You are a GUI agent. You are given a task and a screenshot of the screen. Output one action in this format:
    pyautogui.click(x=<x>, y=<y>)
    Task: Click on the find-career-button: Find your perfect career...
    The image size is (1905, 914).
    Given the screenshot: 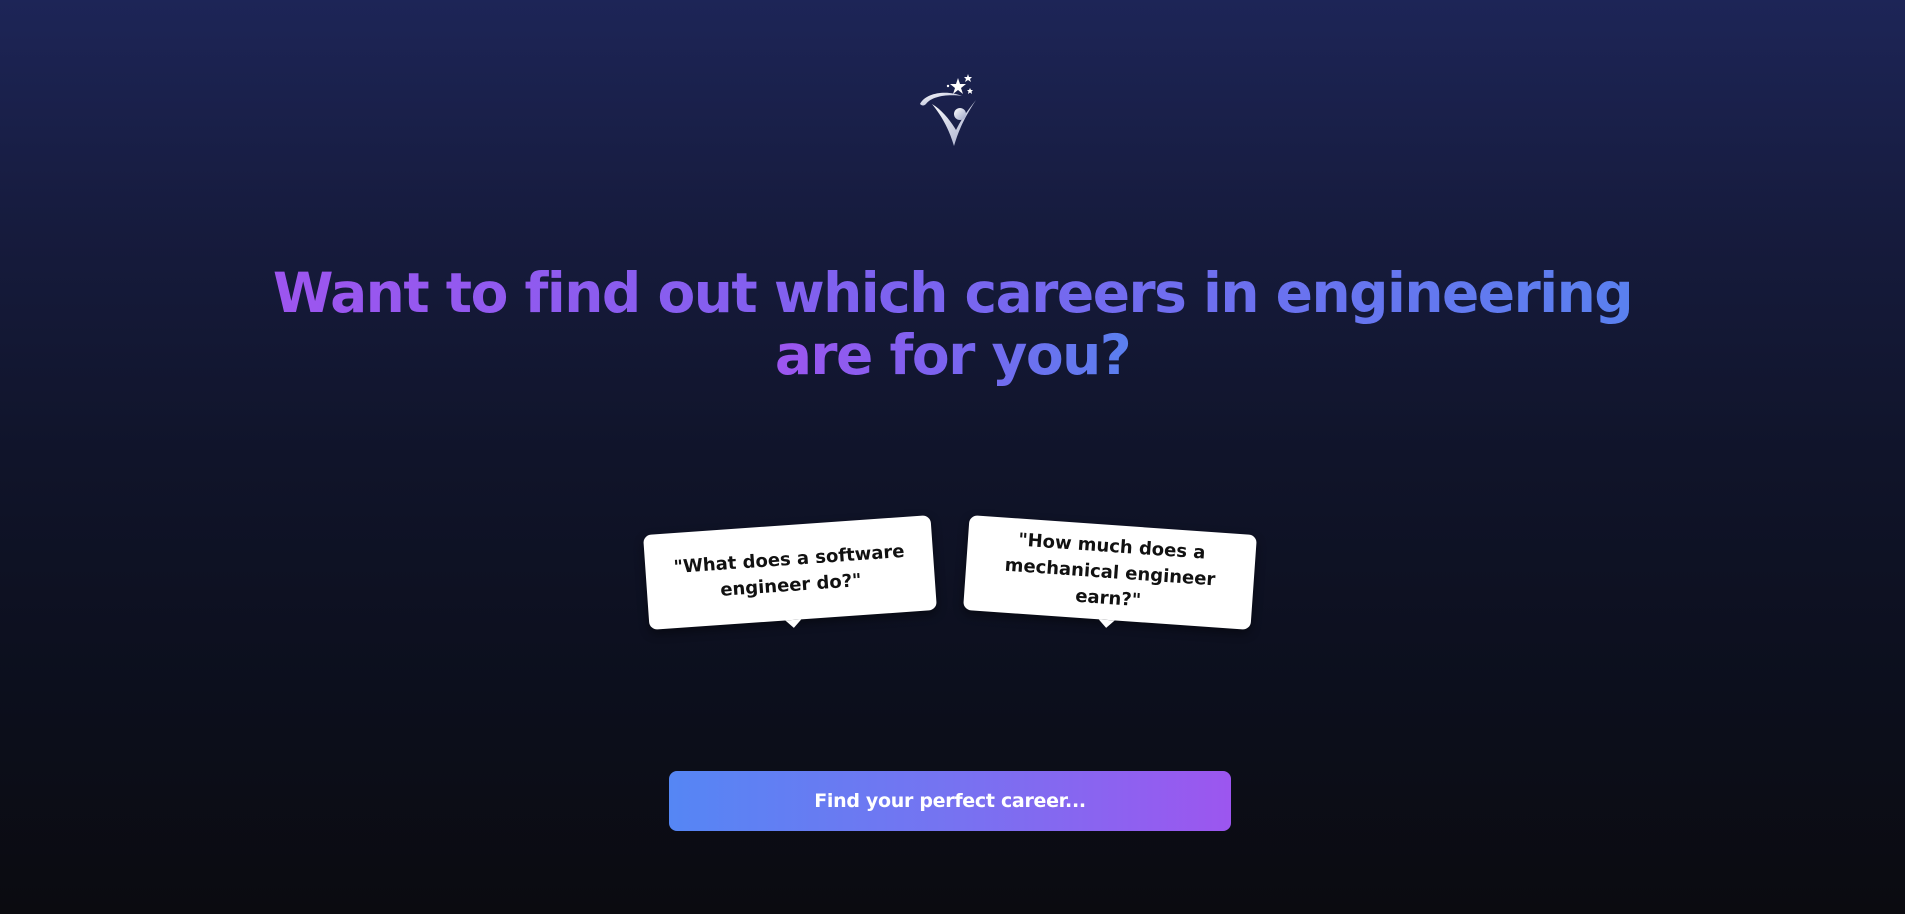 What is the action you would take?
    pyautogui.click(x=950, y=801)
    